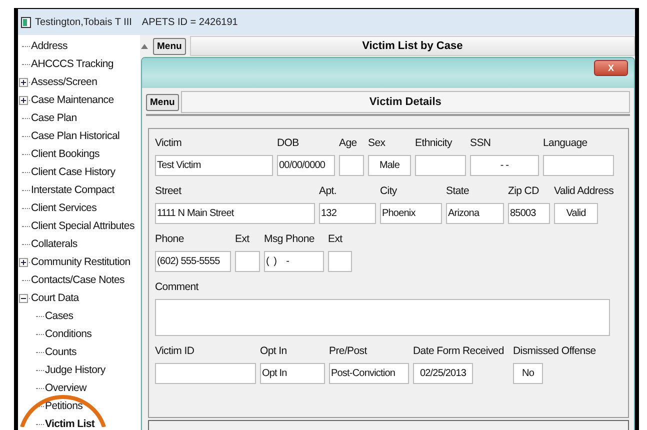 The image size is (647, 430). What do you see at coordinates (288, 143) in the screenshot?
I see `field-label: DOB` at bounding box center [288, 143].